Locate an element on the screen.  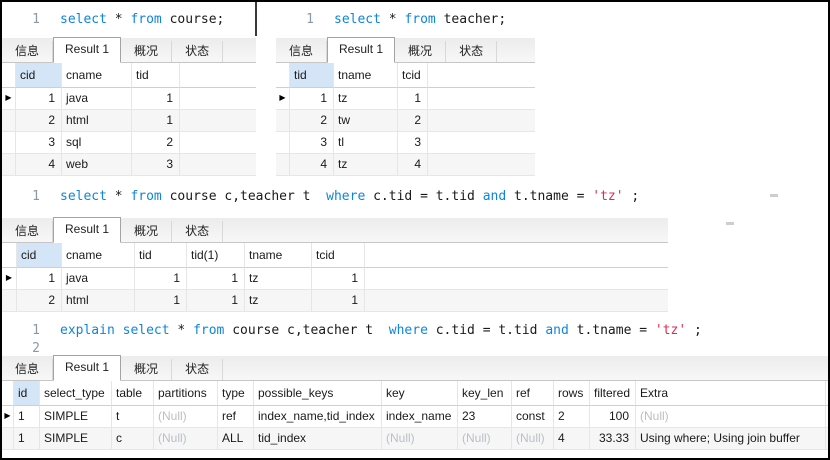
grid-cell: 33.33 is located at coordinates (613, 439).